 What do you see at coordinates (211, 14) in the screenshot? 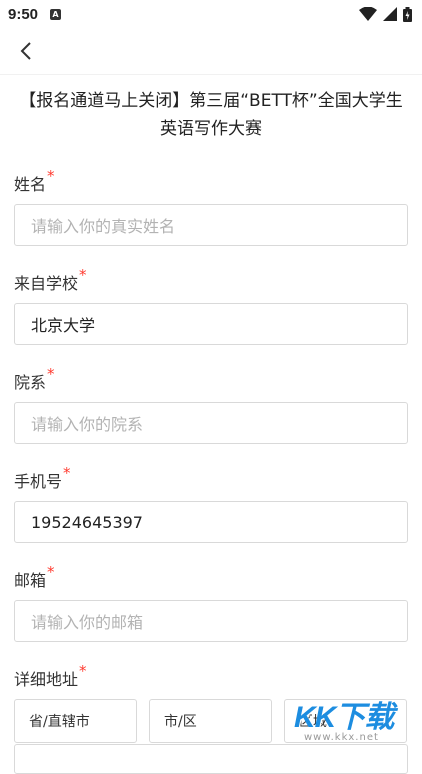
I see `status-bar: 9:50 A` at bounding box center [211, 14].